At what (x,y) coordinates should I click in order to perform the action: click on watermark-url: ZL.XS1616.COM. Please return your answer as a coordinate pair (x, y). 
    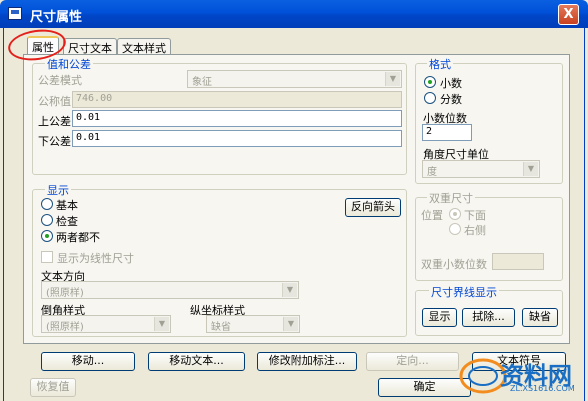
    Looking at the image, I should click on (542, 388).